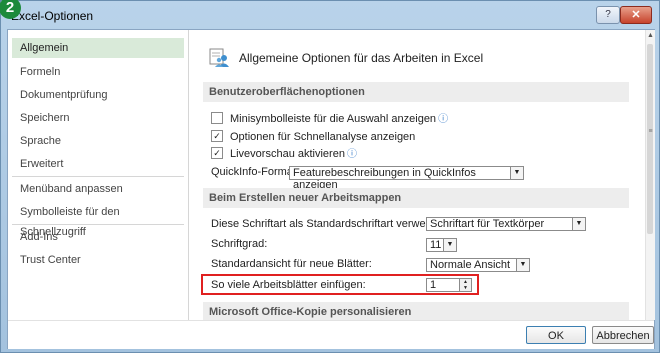 The height and width of the screenshot is (353, 660). Describe the element at coordinates (52, 16) in the screenshot. I see `window-title: Excel-Optionen` at that location.